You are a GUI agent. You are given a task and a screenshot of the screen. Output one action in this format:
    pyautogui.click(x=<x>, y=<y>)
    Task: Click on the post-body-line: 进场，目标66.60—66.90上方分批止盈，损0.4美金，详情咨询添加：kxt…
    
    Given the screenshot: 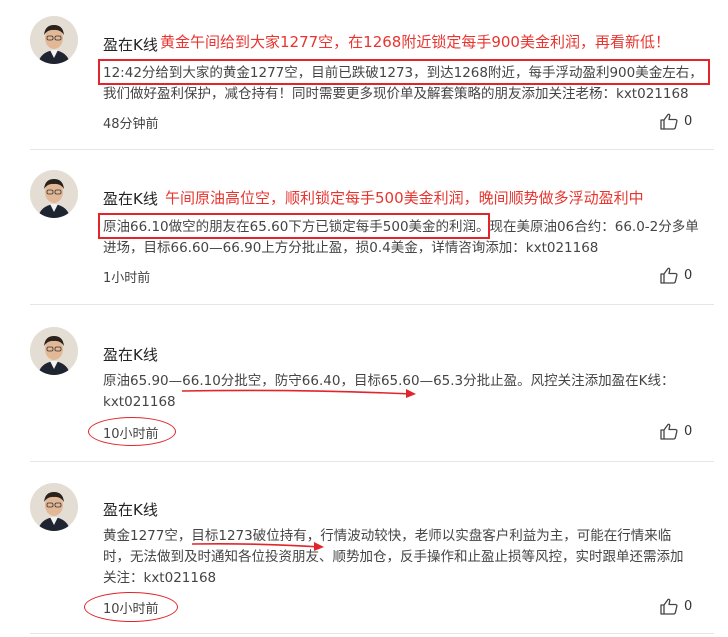 What is the action you would take?
    pyautogui.click(x=351, y=248)
    